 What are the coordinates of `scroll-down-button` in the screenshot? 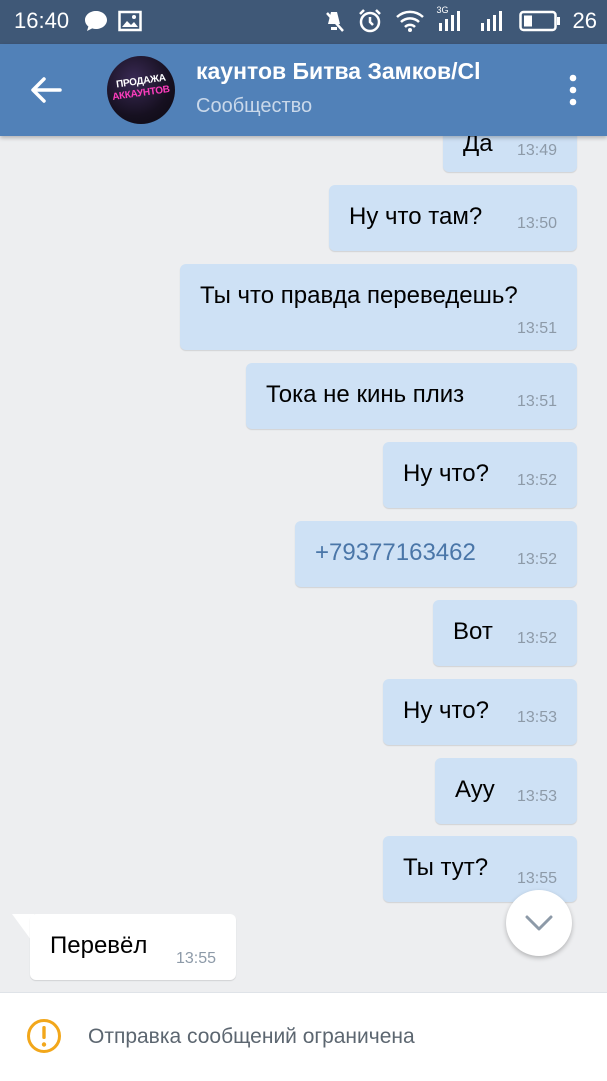 It's located at (539, 923).